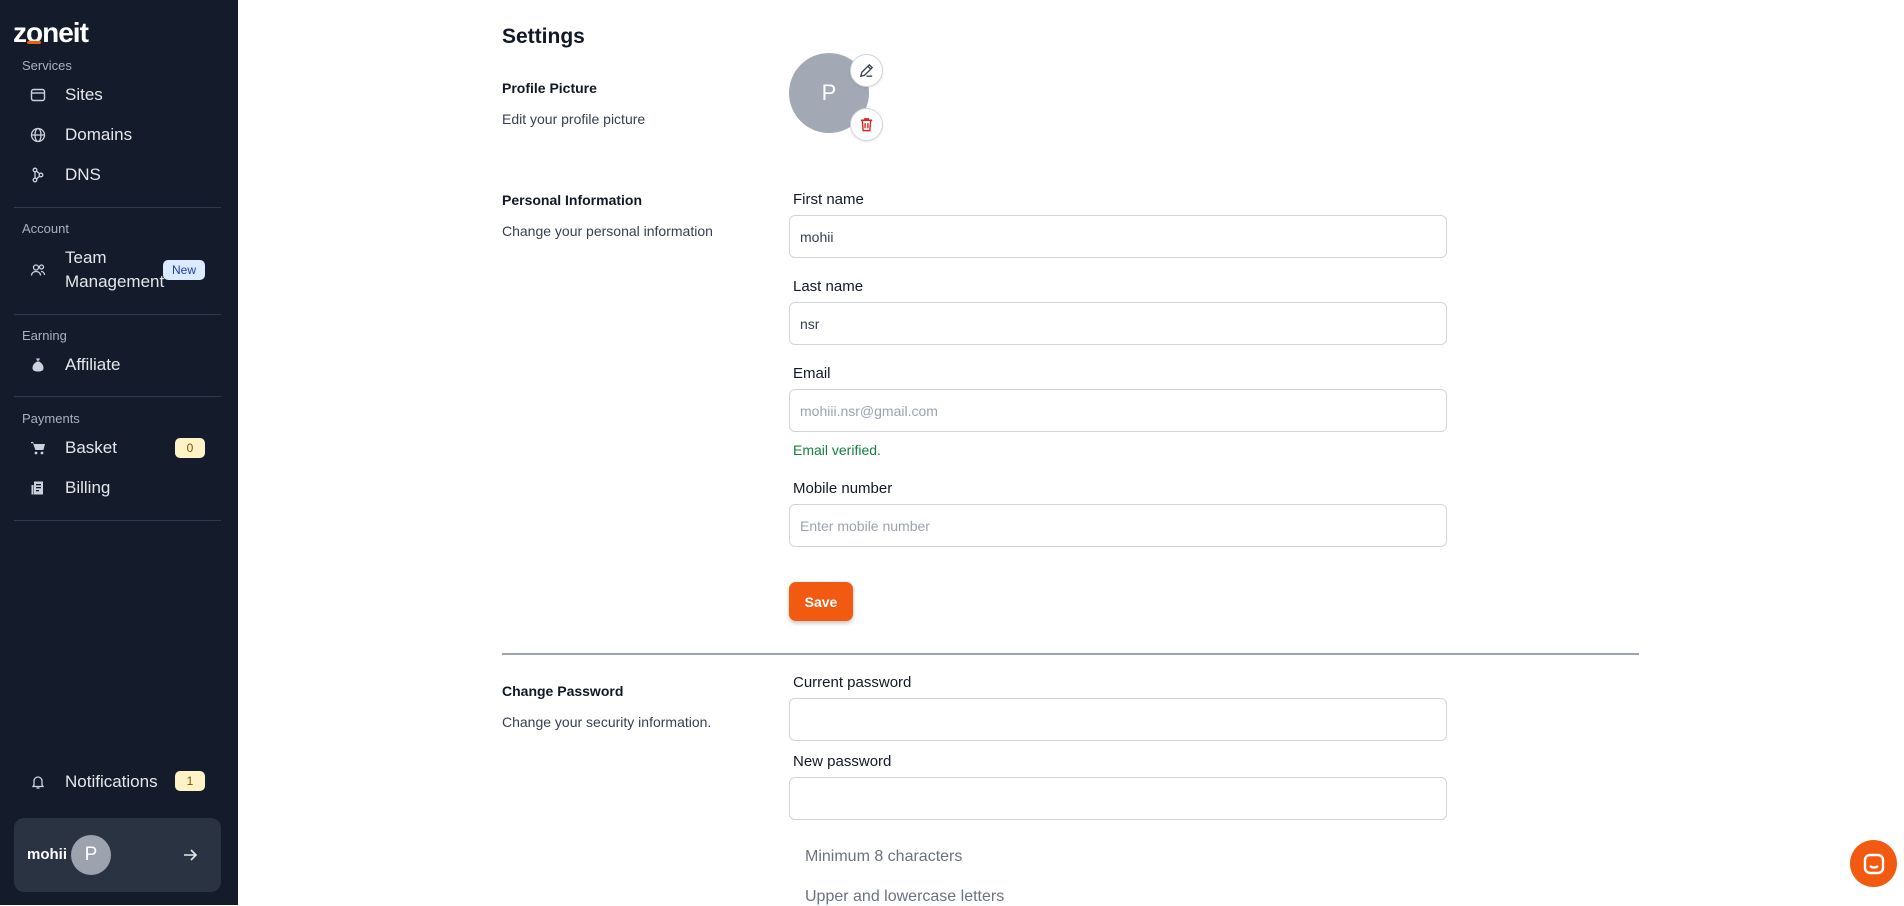 The width and height of the screenshot is (1904, 906). Describe the element at coordinates (563, 691) in the screenshot. I see `change-password-title: Change Password` at that location.